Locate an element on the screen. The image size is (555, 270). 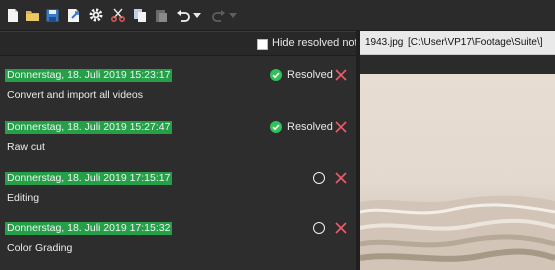
note-date-badge: Donnerstag, 18. Juli 2019 15:27:47 is located at coordinates (89, 127).